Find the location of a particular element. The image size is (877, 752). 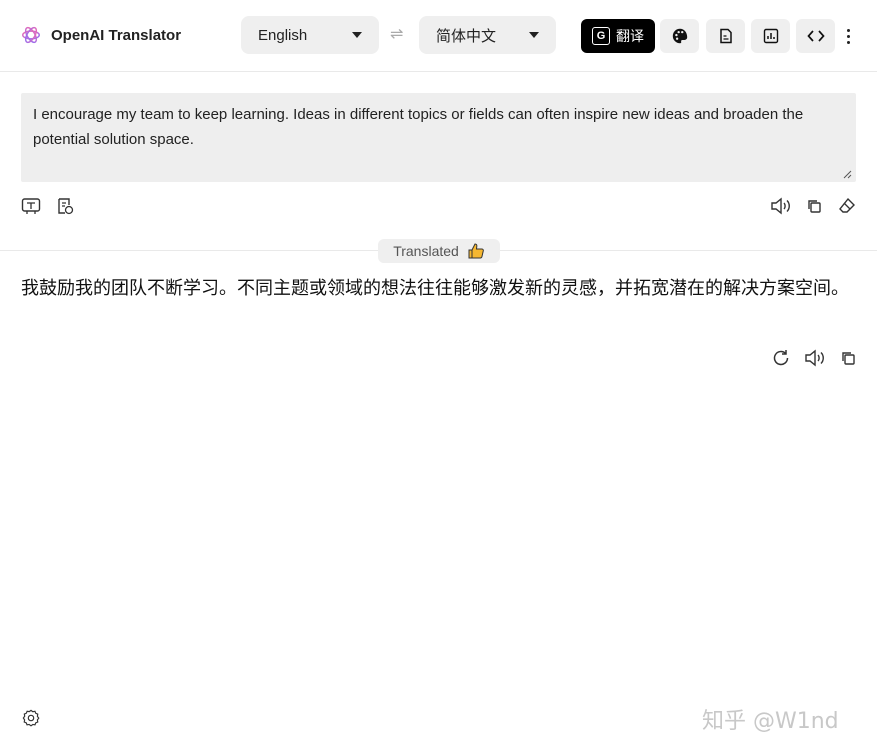

more-menu-icon is located at coordinates (848, 36).